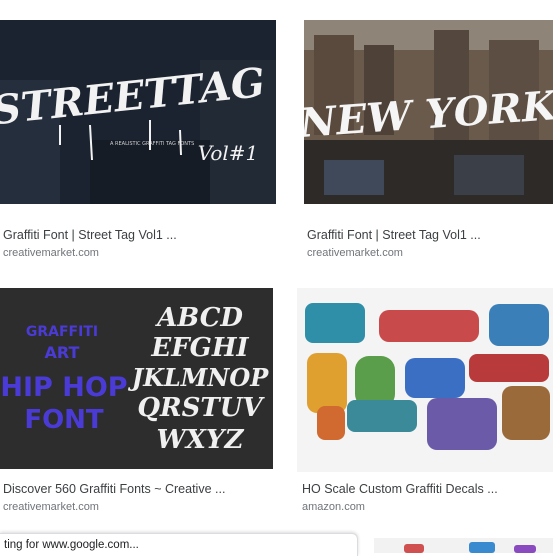 The height and width of the screenshot is (556, 553). What do you see at coordinates (199, 348) in the screenshot?
I see `alphabet-row-2: EFGHI` at bounding box center [199, 348].